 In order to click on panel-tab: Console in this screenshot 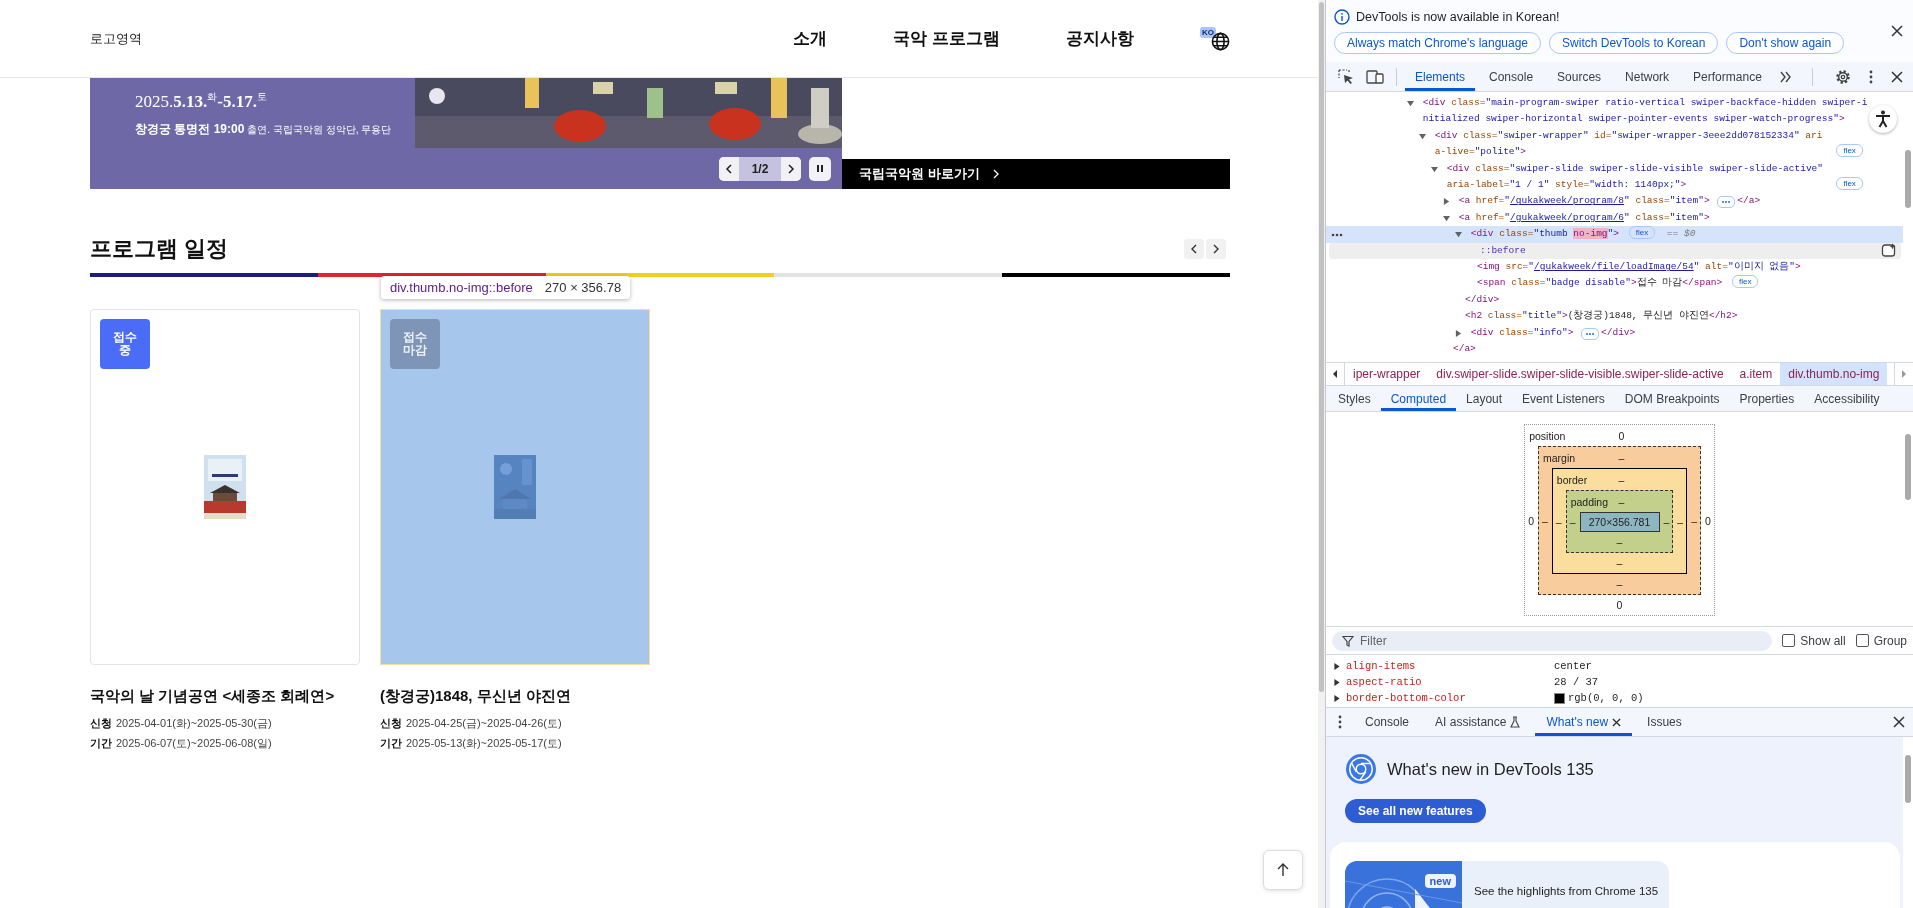, I will do `click(1511, 76)`.